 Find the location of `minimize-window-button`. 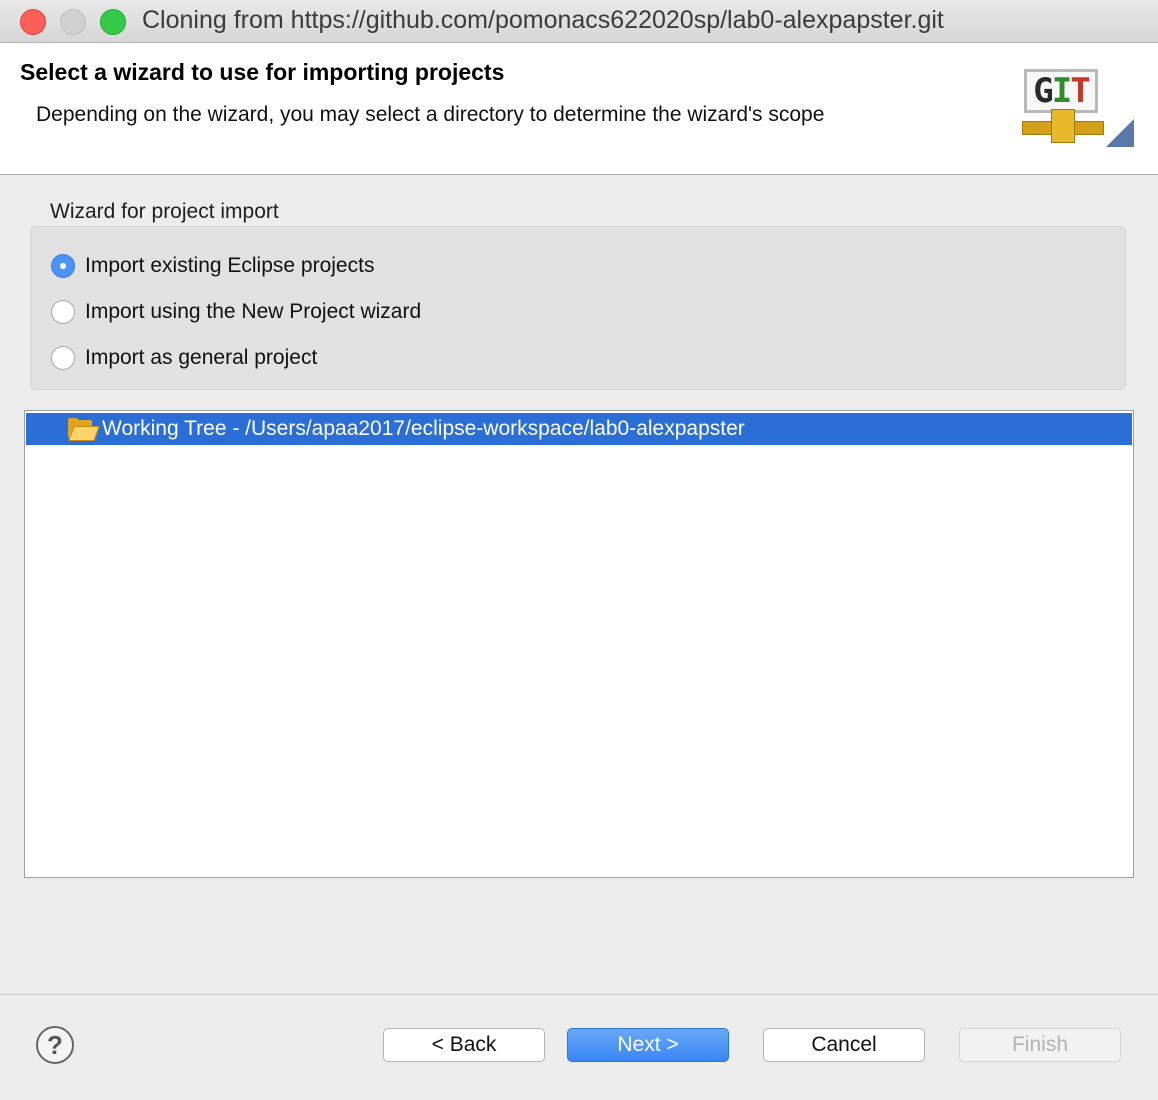

minimize-window-button is located at coordinates (73, 22).